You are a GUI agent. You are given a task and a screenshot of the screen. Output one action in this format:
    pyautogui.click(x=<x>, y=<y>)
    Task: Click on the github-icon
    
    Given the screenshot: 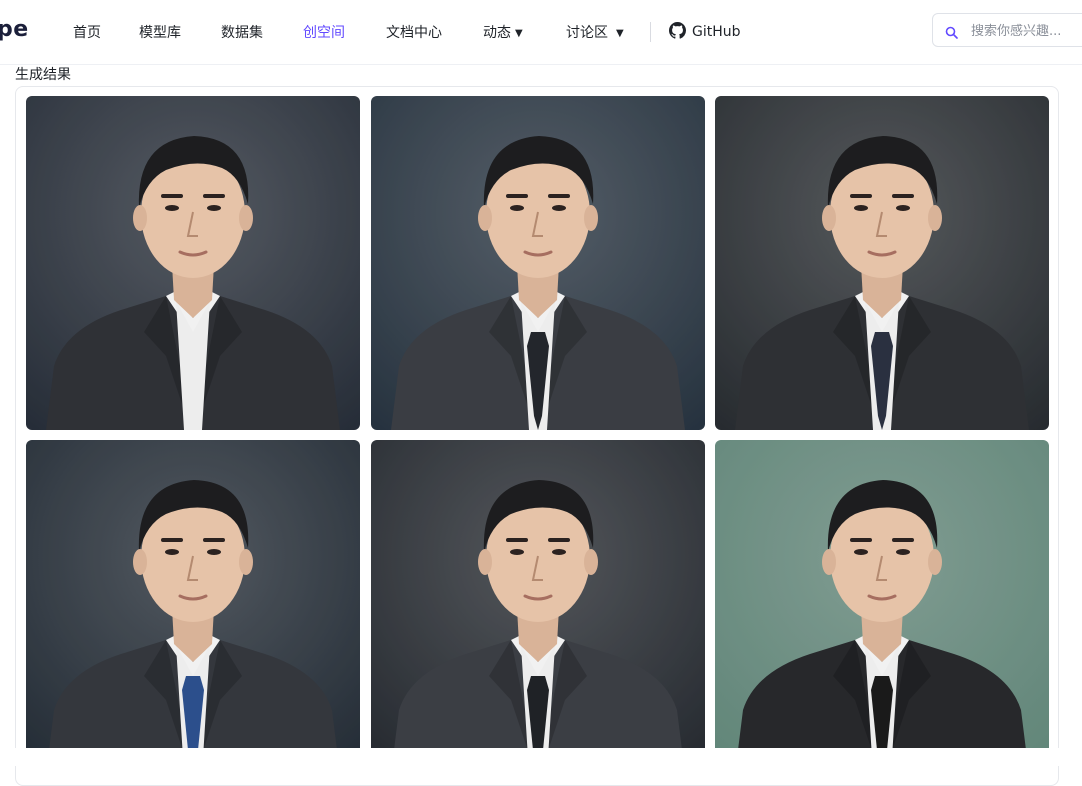 What is the action you would take?
    pyautogui.click(x=677, y=32)
    